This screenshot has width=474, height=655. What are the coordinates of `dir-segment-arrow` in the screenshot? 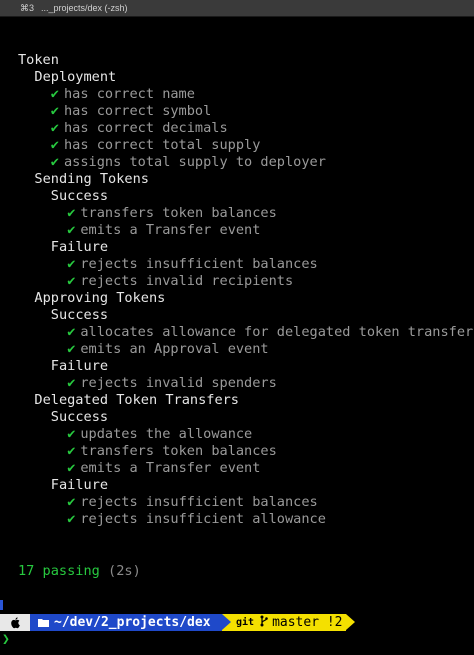 It's located at (226, 622).